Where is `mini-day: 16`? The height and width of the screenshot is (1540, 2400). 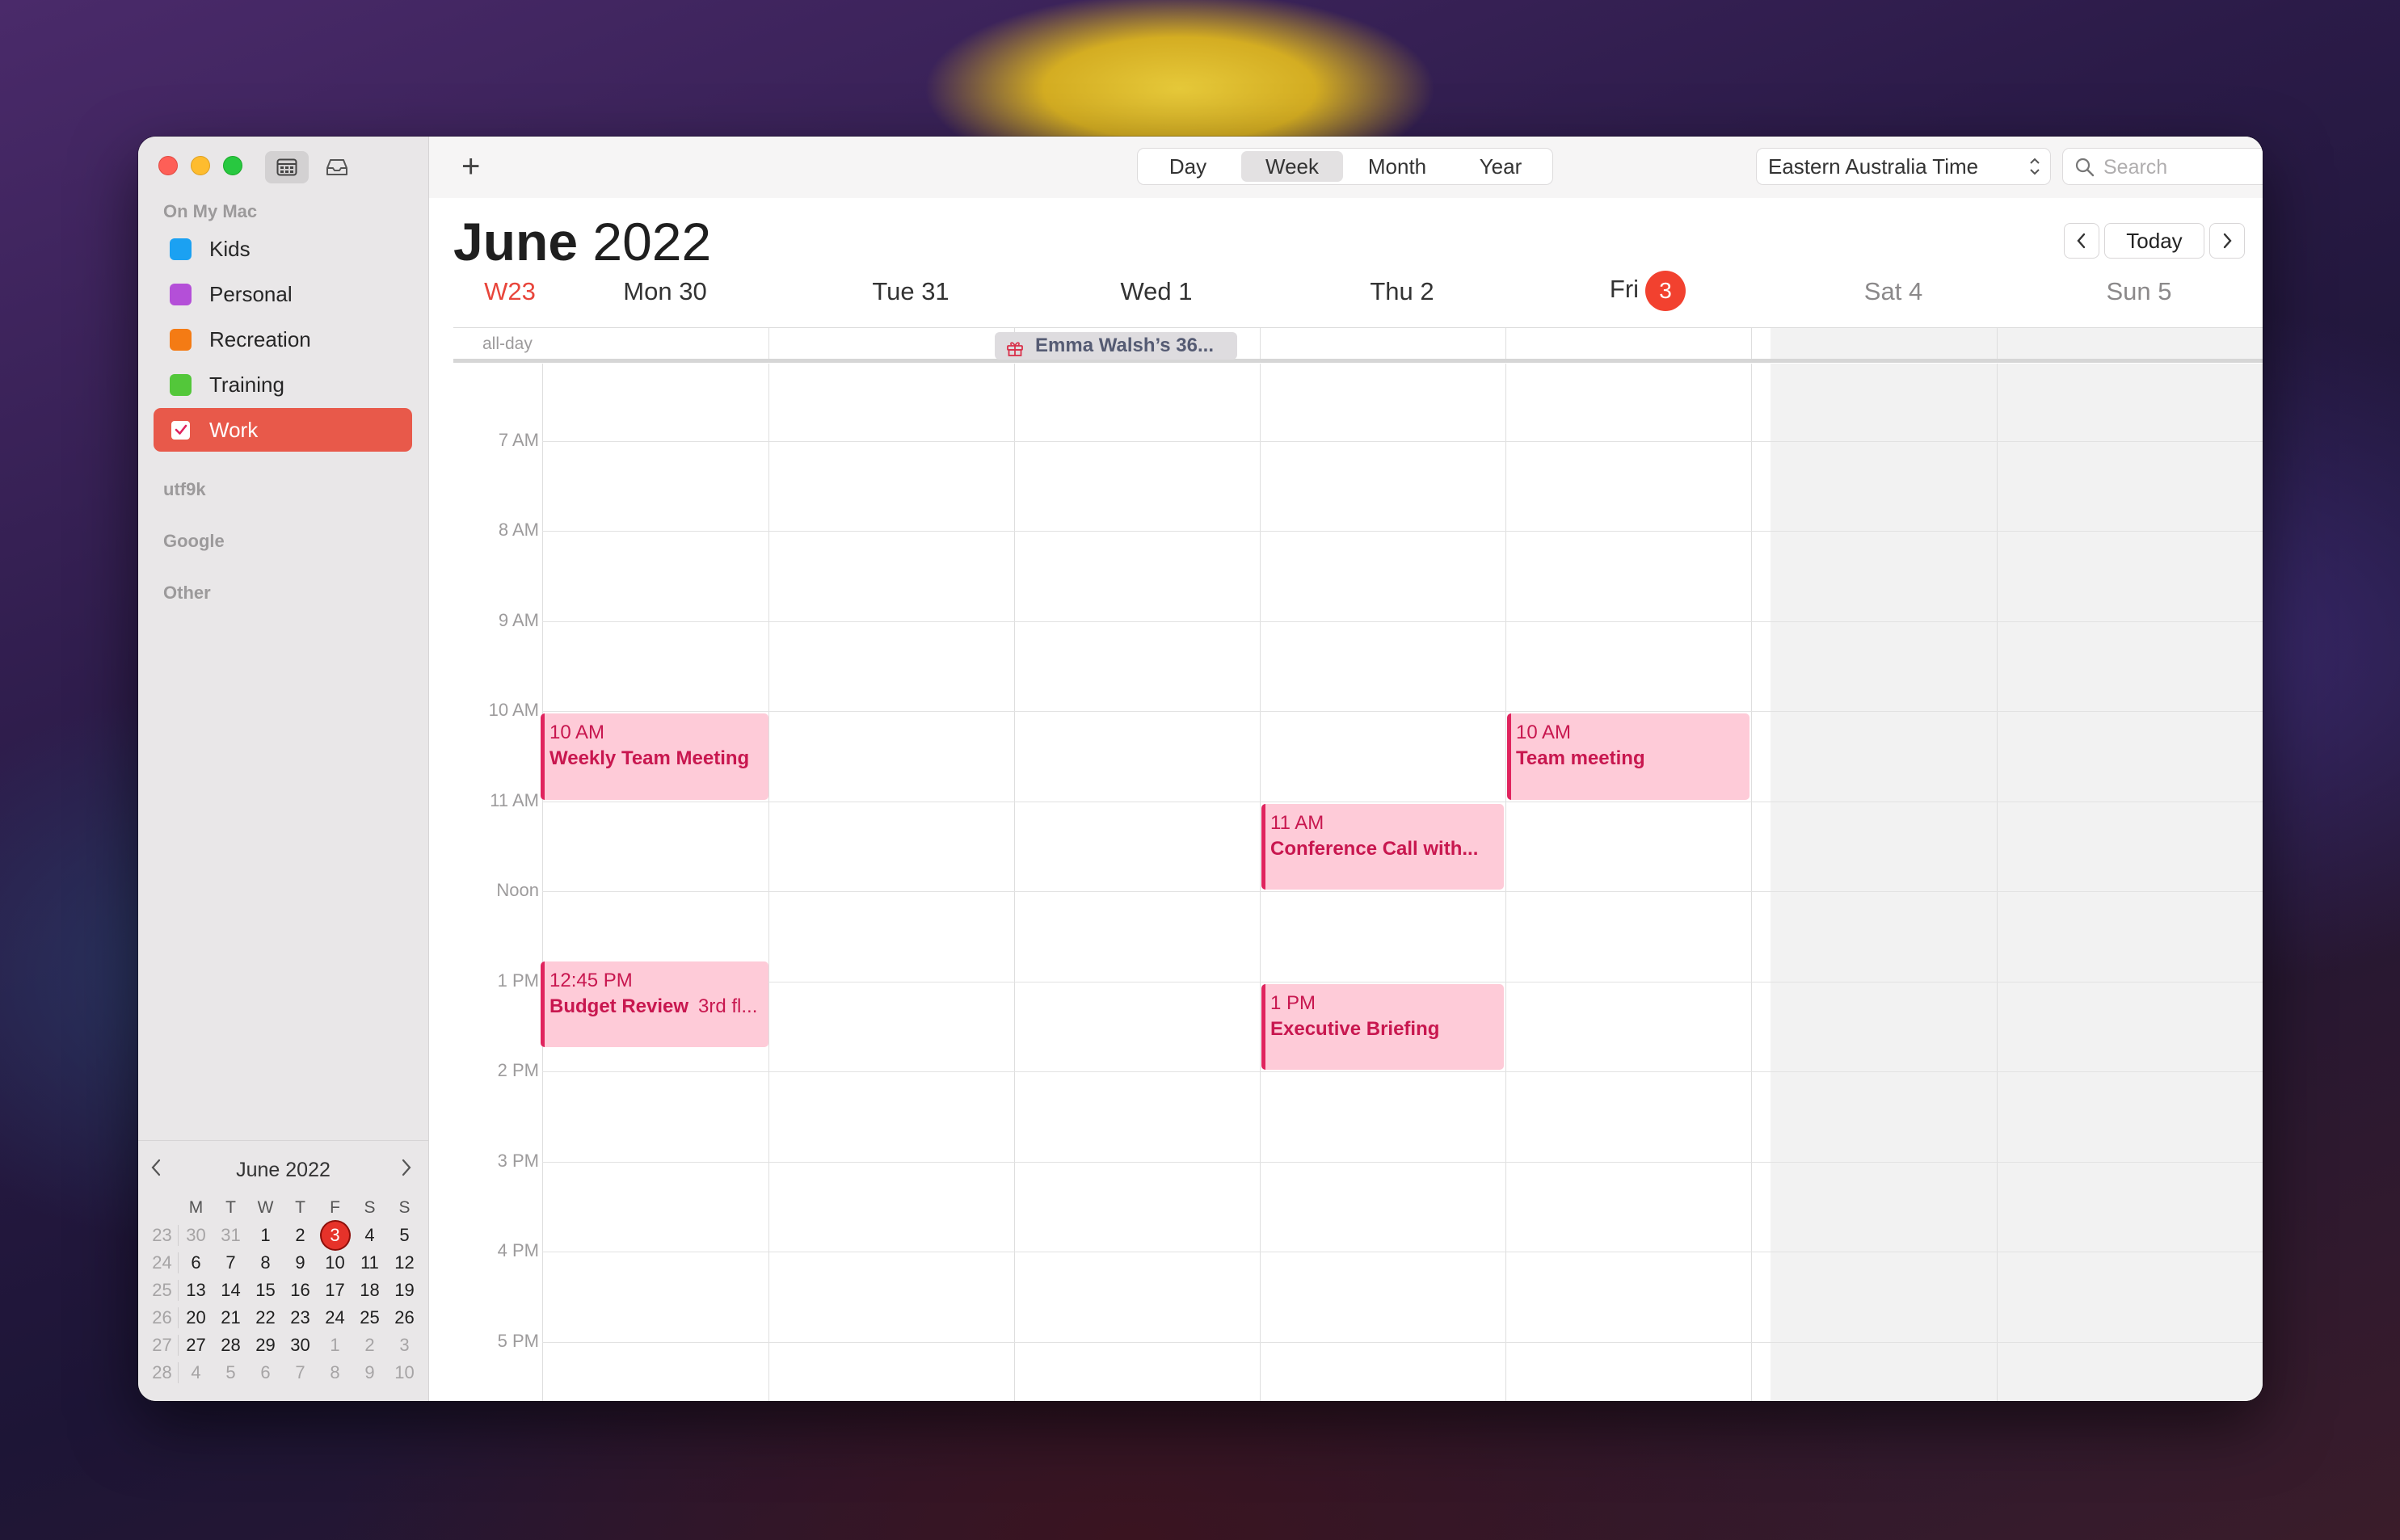
mini-day: 16 is located at coordinates (300, 1290).